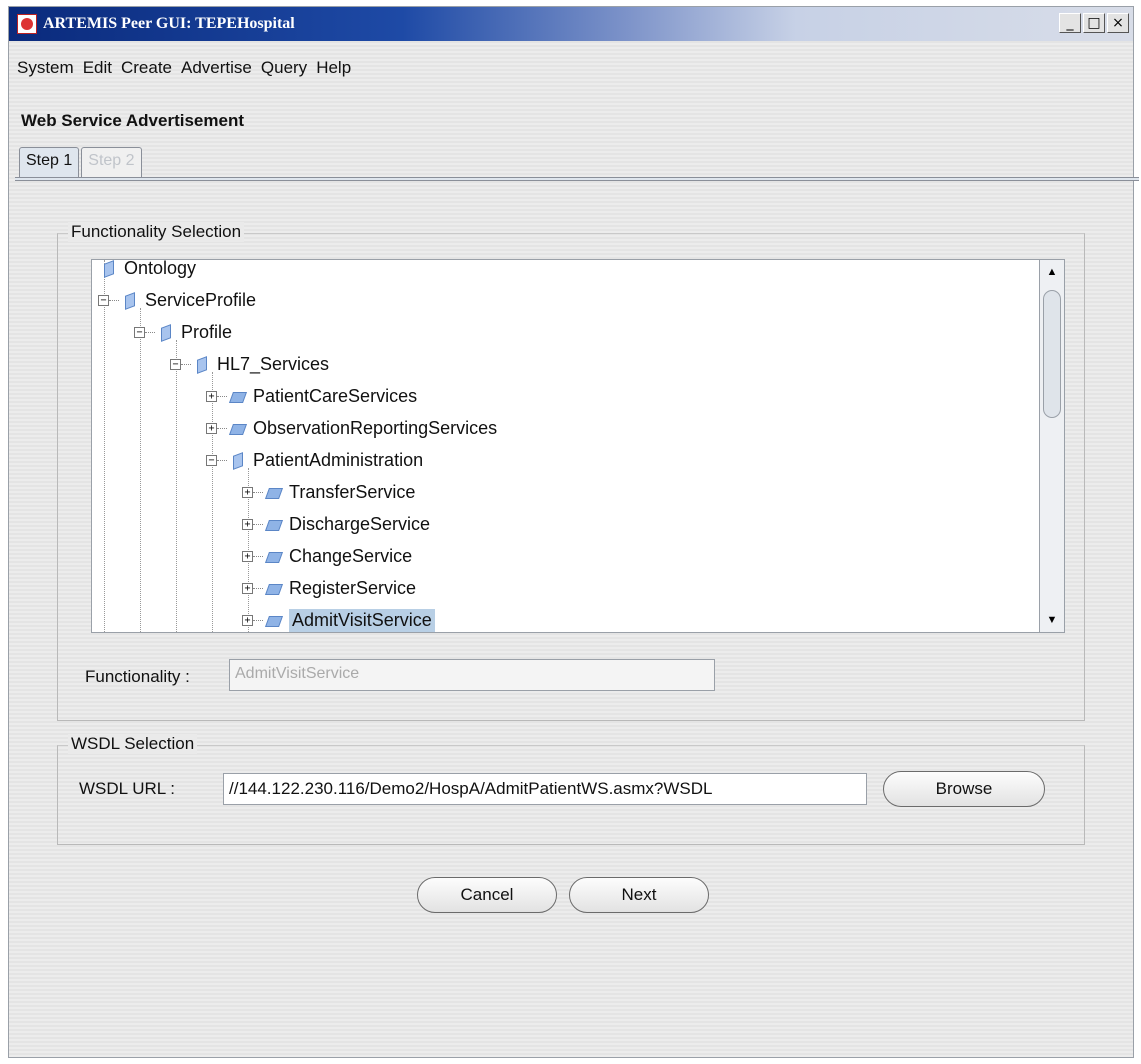 Image resolution: width=1141 pixels, height=1064 pixels. Describe the element at coordinates (49, 162) in the screenshot. I see `tab-step-1: Step 1` at that location.